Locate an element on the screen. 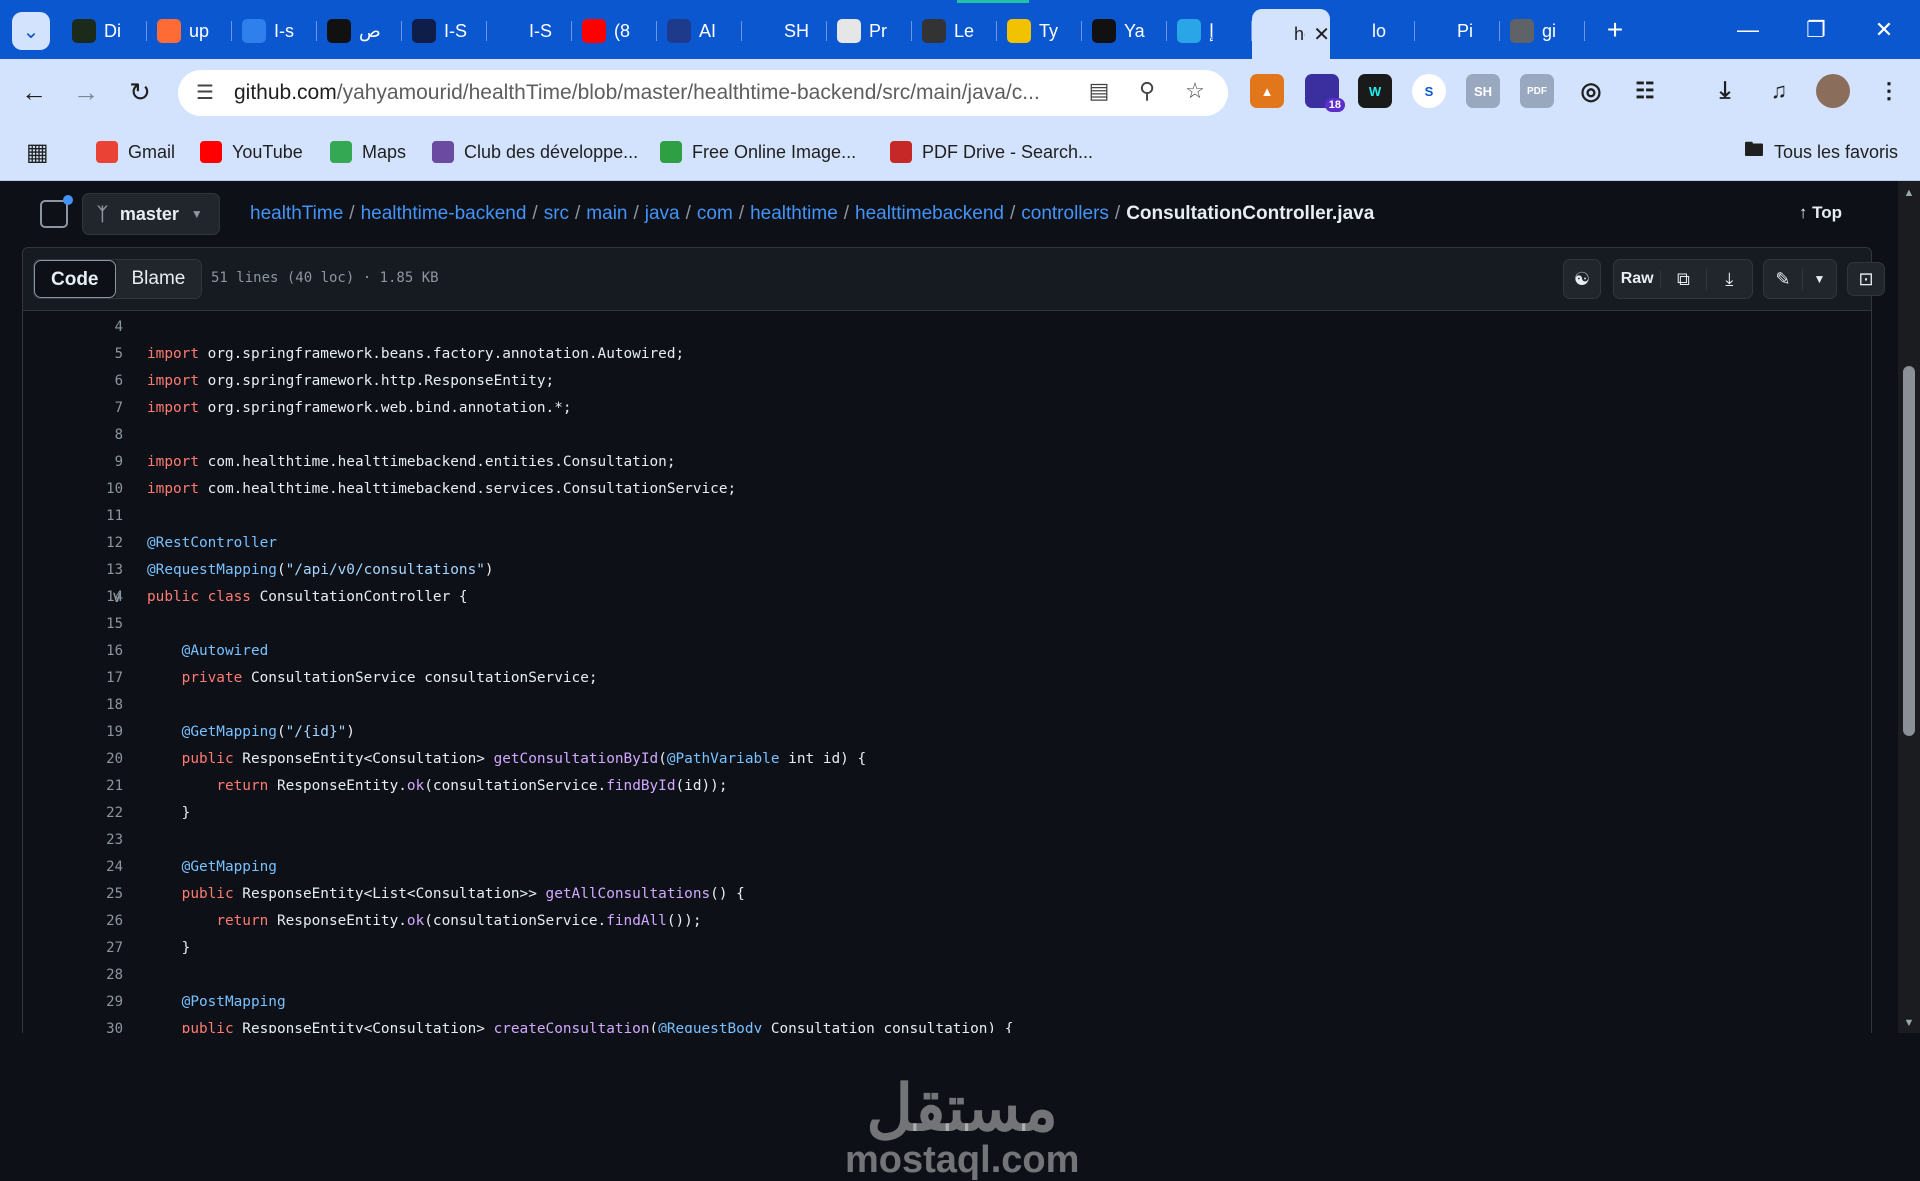  browser-tab: Le is located at coordinates (954, 31).